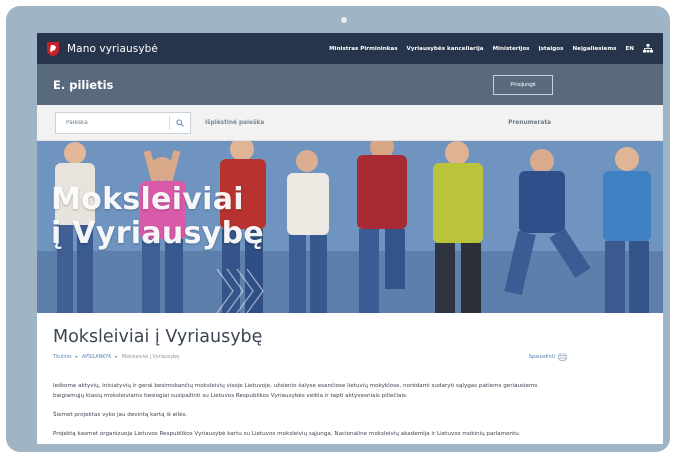 This screenshot has width=676, height=458. What do you see at coordinates (53, 49) in the screenshot?
I see `crest-icon` at bounding box center [53, 49].